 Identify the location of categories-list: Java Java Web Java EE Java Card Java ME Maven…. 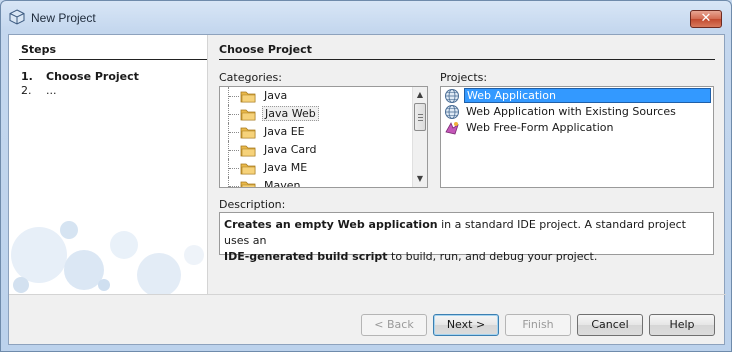
(323, 137).